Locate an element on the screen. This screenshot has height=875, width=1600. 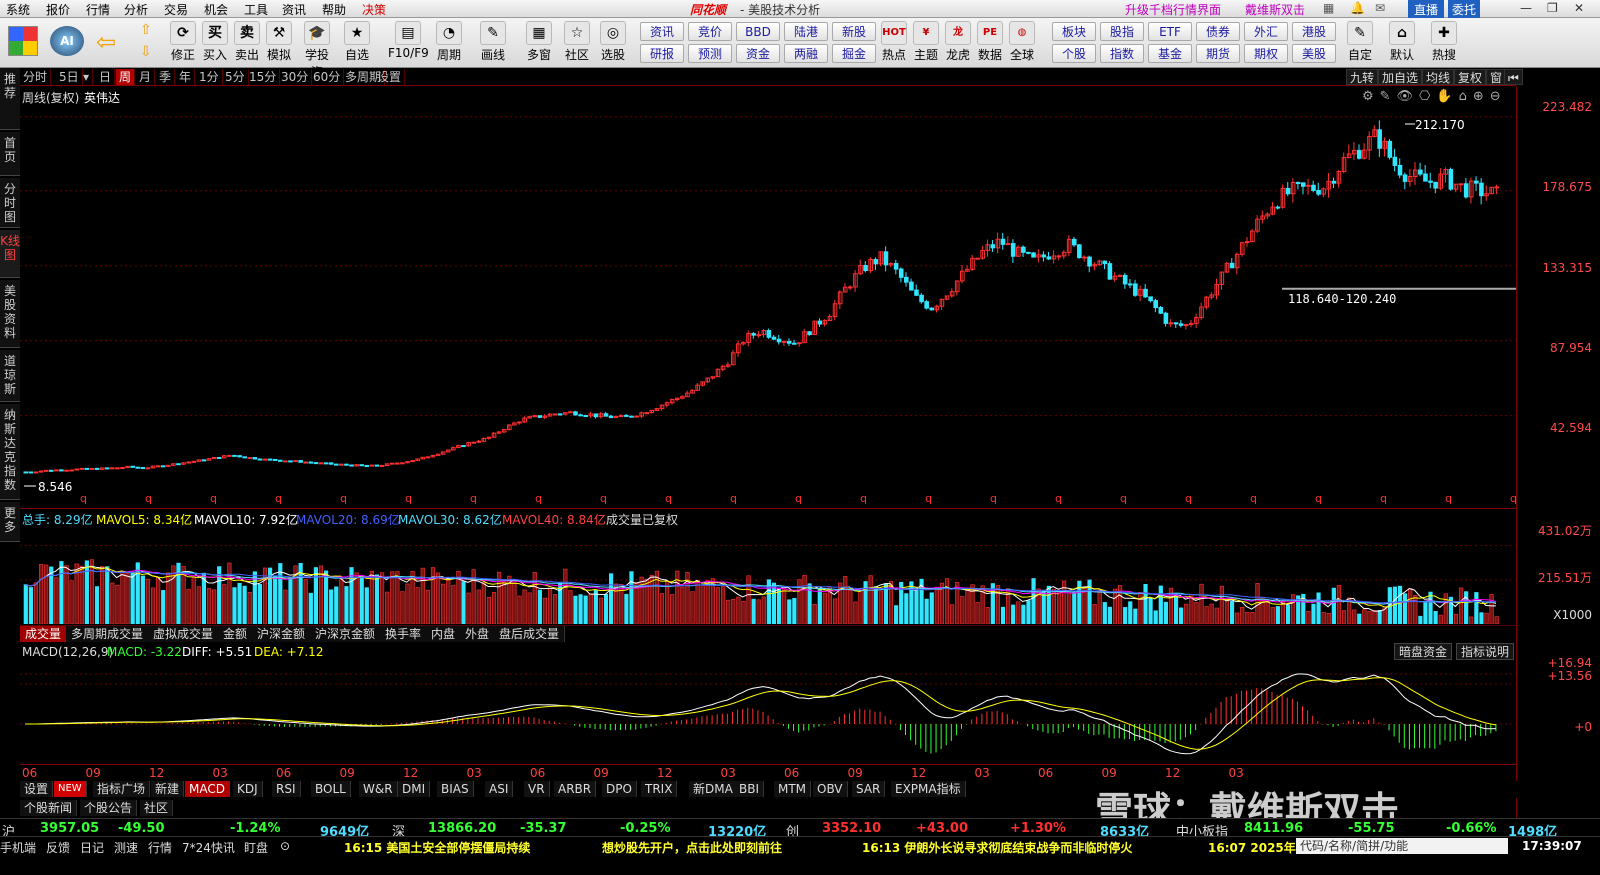
period-tab-14: 设置 is located at coordinates (390, 77).